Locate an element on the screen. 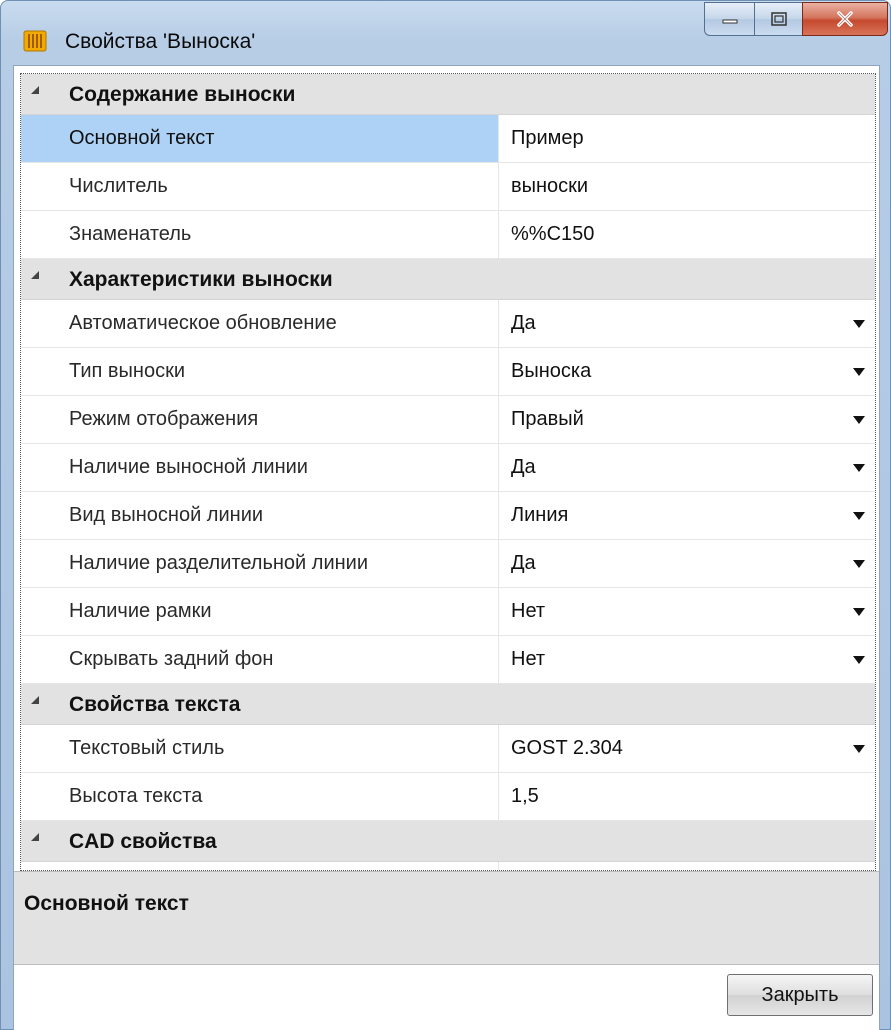 The height and width of the screenshot is (1030, 891). property-row: Наличие разделительной линии Да is located at coordinates (448, 564).